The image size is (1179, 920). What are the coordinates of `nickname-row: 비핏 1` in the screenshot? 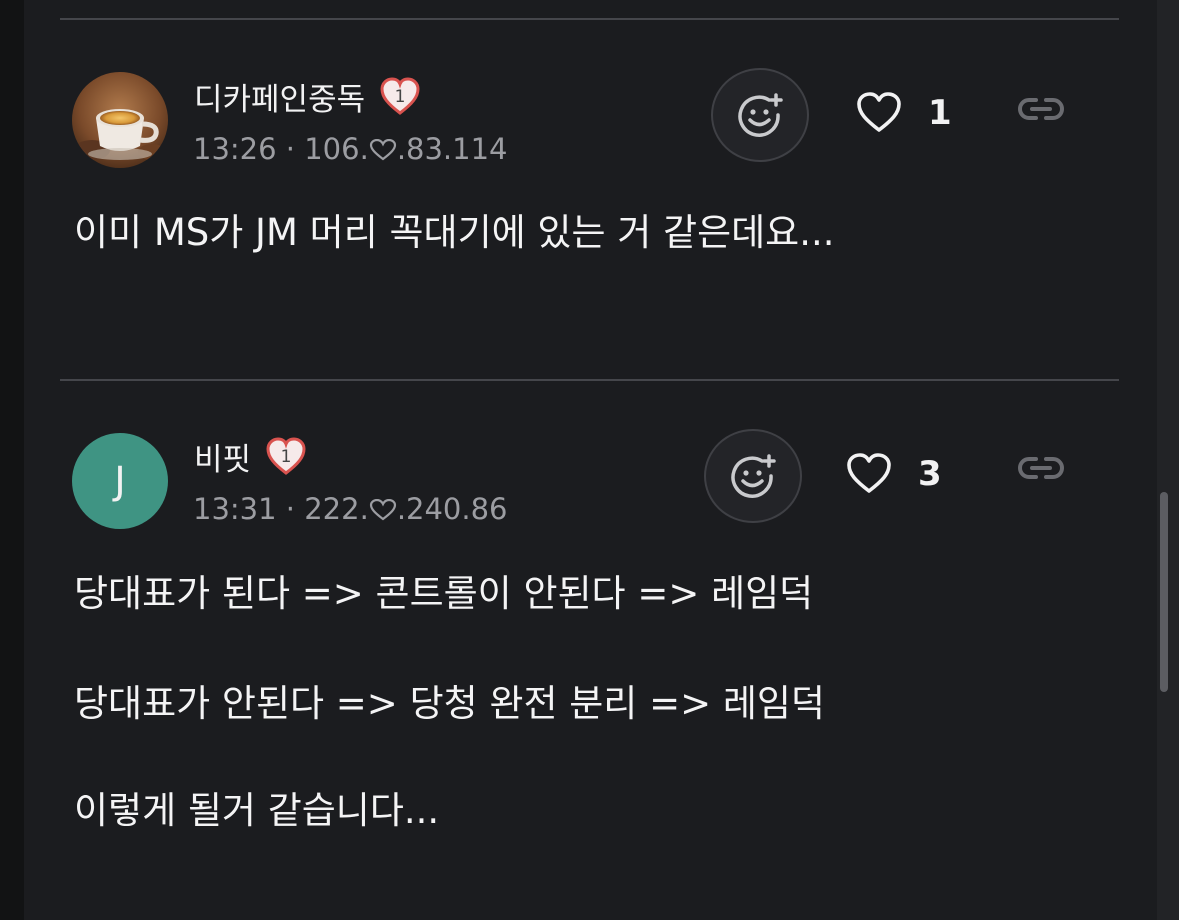 It's located at (250, 456).